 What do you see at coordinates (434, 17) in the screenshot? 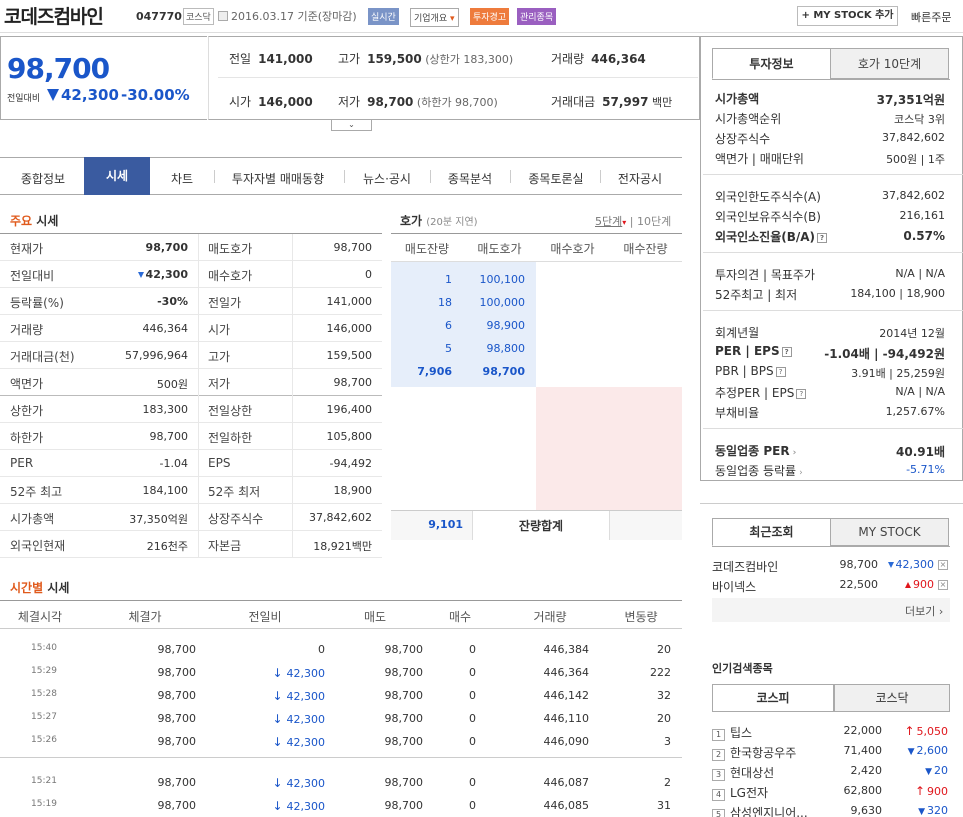
I see `company-info-dropdown: 기업개요 ▾` at bounding box center [434, 17].